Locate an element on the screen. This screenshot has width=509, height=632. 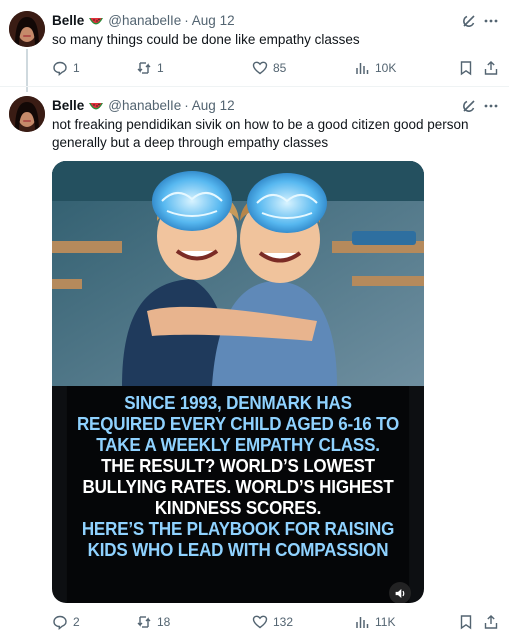
tweet-actions: 2 18 132 11K is located at coordinates (277, 622).